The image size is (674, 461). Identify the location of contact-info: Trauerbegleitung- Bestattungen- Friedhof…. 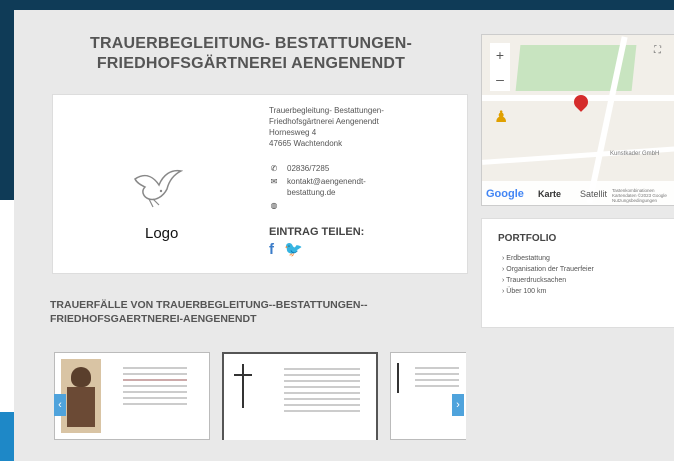
(364, 181).